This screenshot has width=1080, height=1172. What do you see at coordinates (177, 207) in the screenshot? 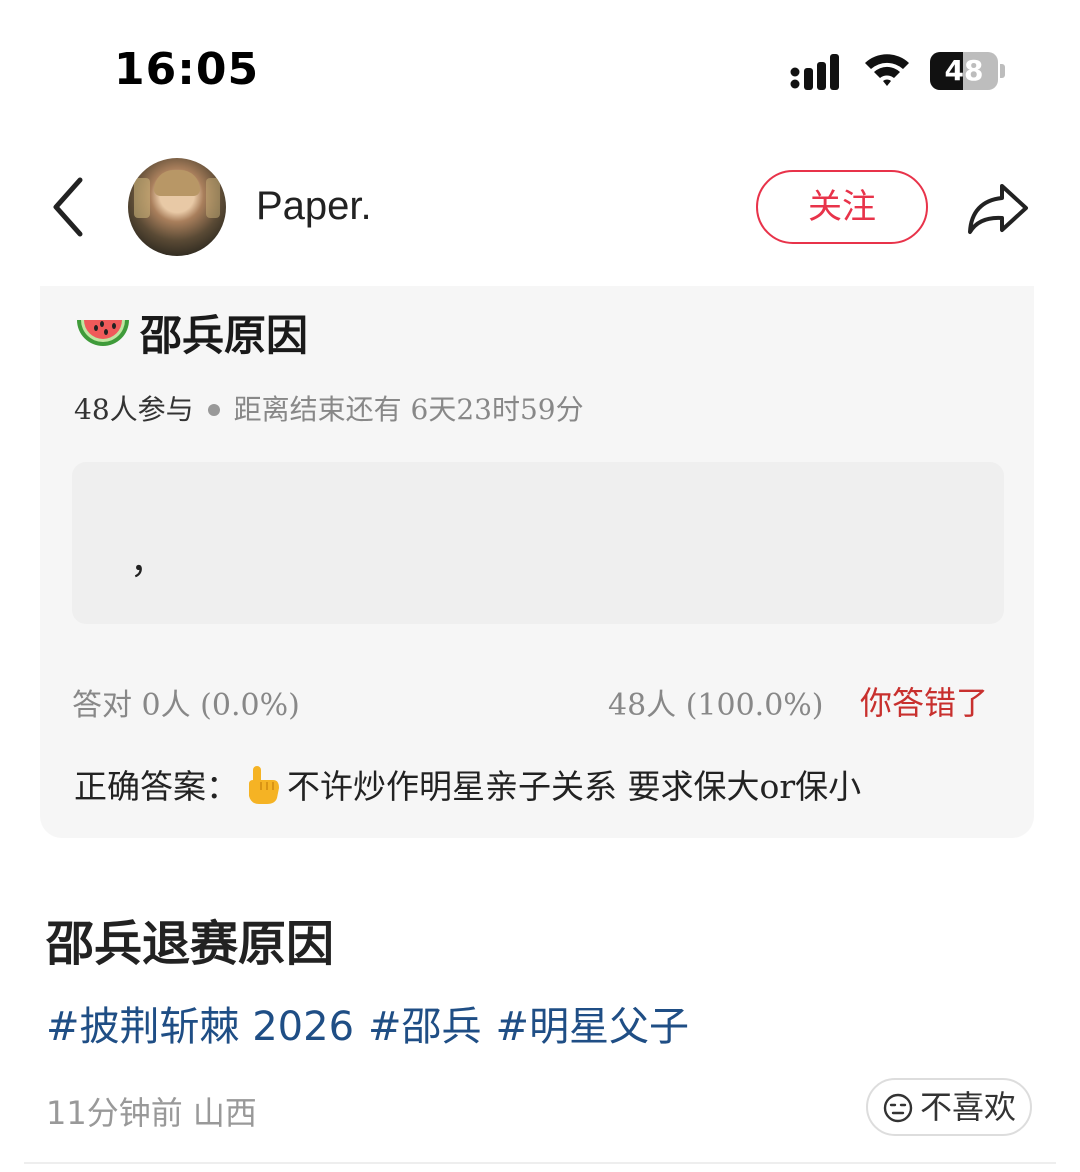
I see `avatar` at bounding box center [177, 207].